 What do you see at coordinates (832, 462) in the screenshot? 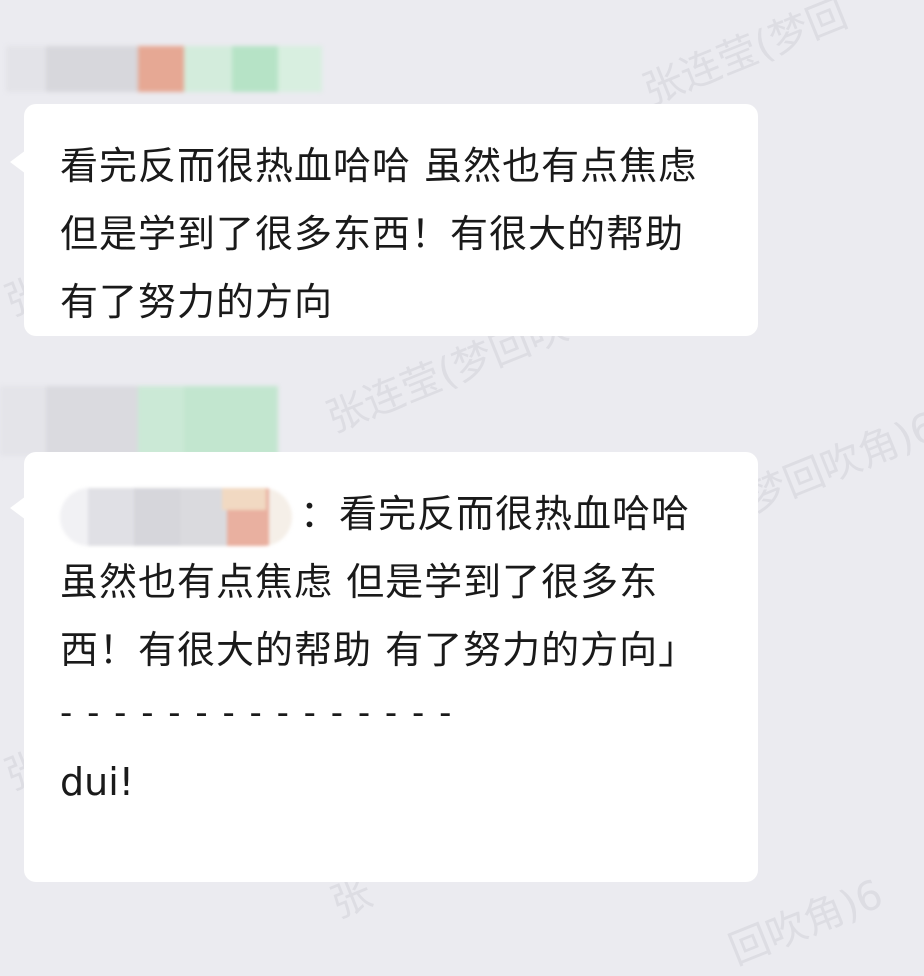
I see `watermark: 梦回吹角)6` at bounding box center [832, 462].